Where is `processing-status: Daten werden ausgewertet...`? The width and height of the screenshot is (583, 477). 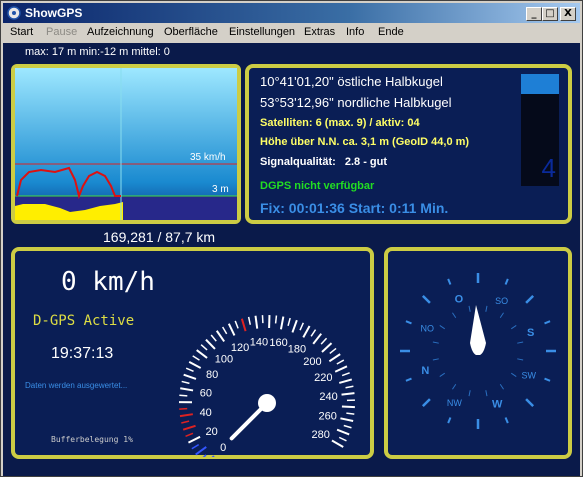 processing-status: Daten werden ausgewertet... is located at coordinates (76, 385).